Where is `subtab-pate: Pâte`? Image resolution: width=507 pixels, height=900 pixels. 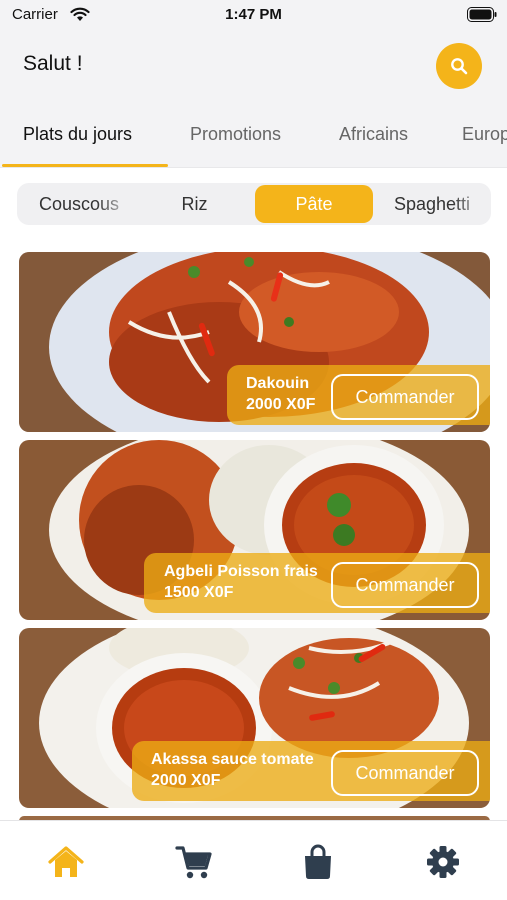
subtab-pate: Pâte is located at coordinates (314, 204).